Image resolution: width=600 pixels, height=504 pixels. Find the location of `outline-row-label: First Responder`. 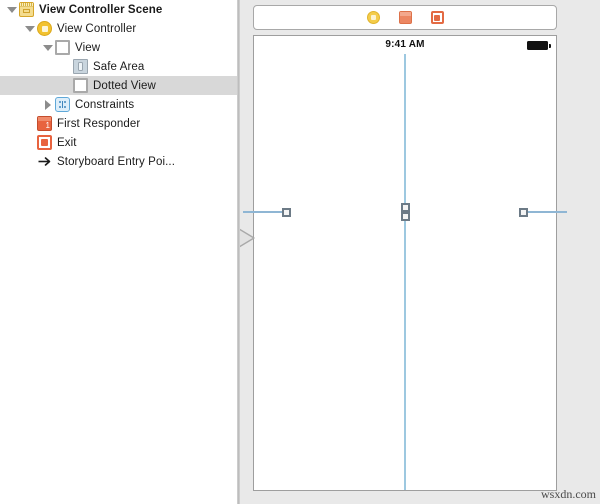

outline-row-label: First Responder is located at coordinates (99, 123).